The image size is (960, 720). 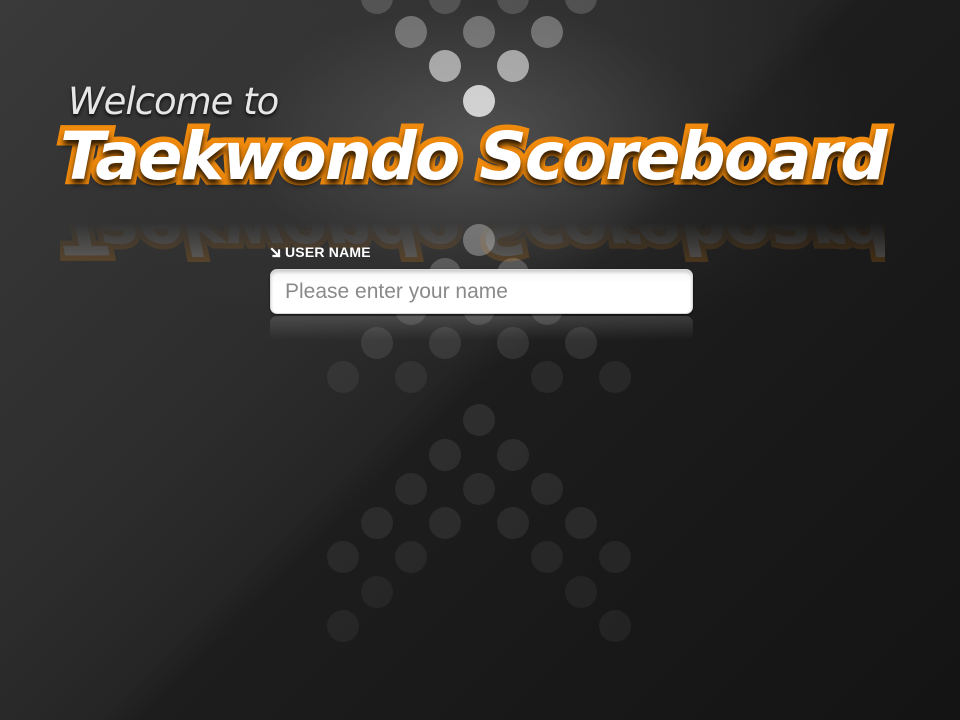 I want to click on app-title: Taekwondo Scoreboard, so click(x=473, y=156).